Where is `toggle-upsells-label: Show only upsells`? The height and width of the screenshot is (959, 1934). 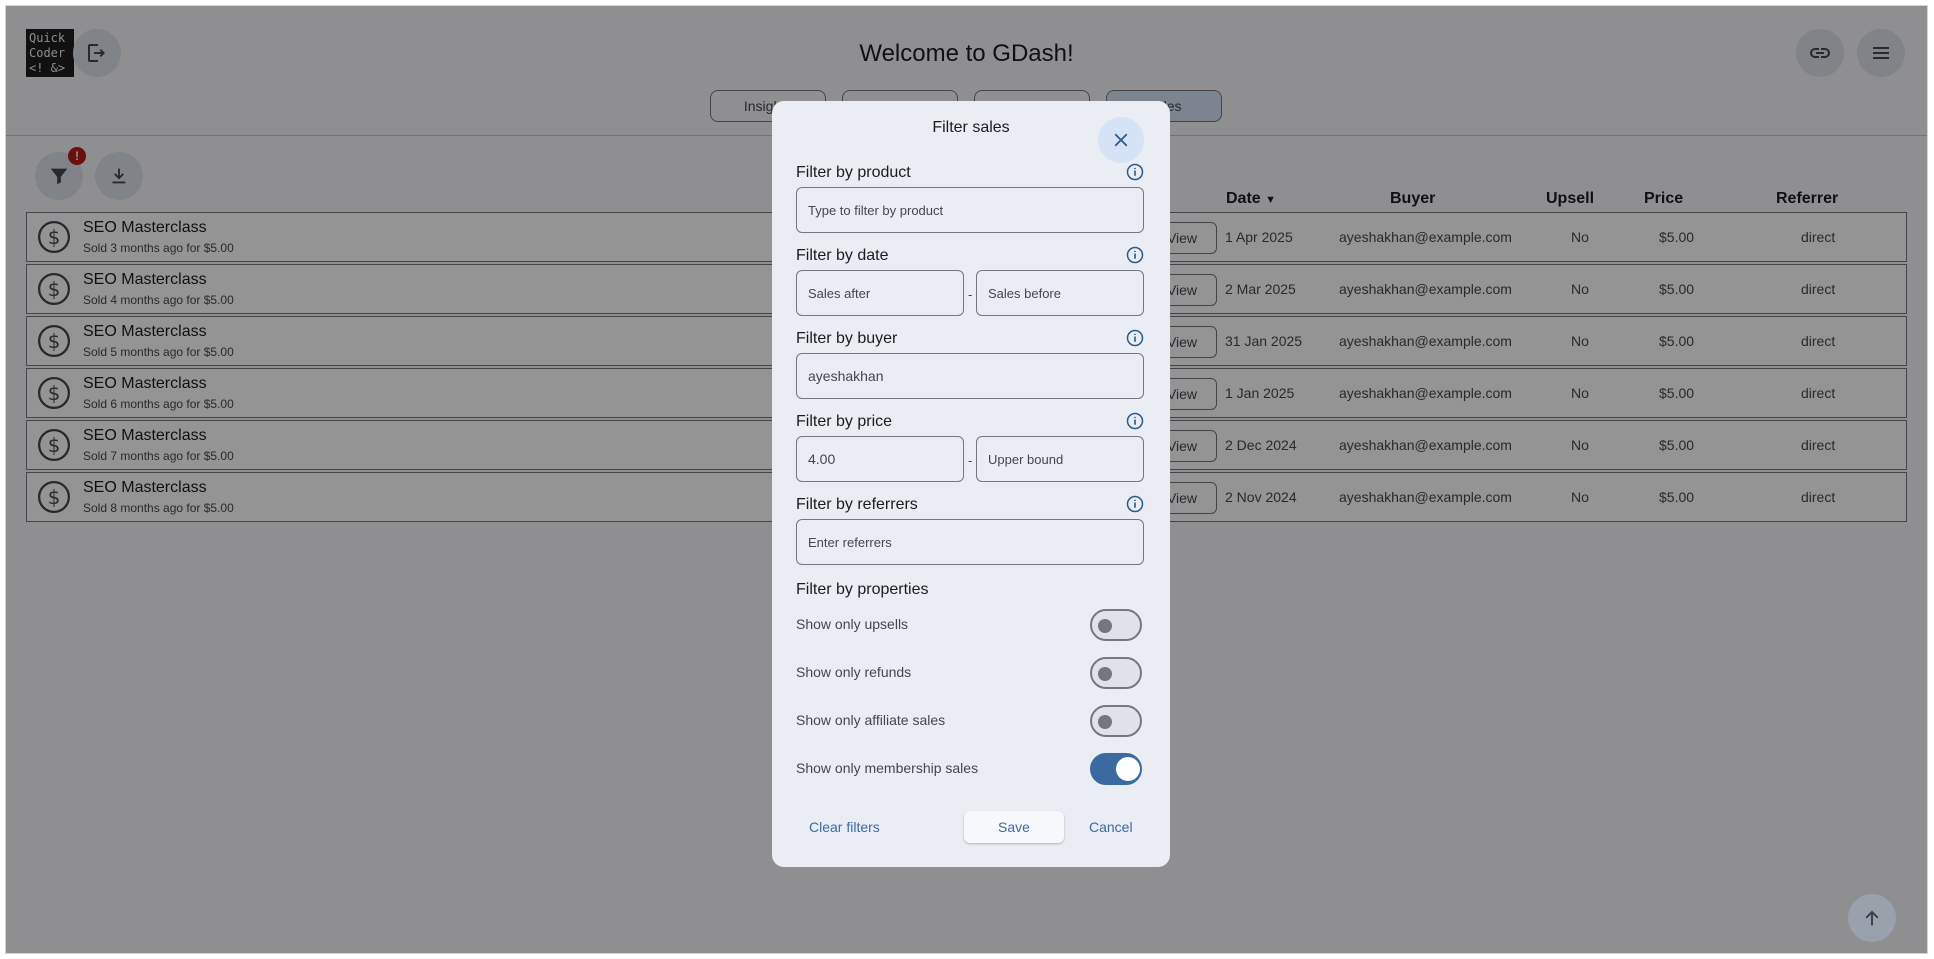 toggle-upsells-label: Show only upsells is located at coordinates (852, 624).